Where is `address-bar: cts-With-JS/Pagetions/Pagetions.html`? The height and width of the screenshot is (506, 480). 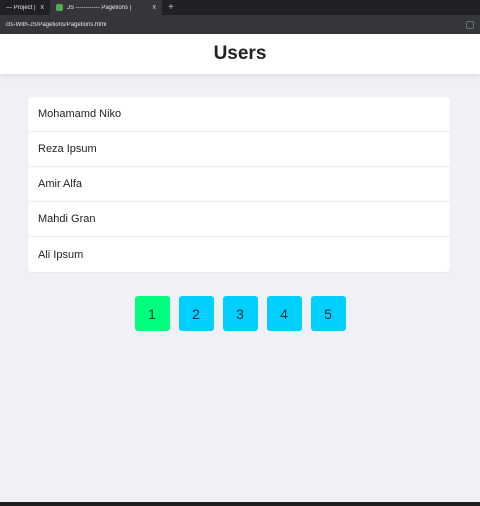
address-bar: cts-With-JS/Pagetions/Pagetions.html is located at coordinates (240, 24).